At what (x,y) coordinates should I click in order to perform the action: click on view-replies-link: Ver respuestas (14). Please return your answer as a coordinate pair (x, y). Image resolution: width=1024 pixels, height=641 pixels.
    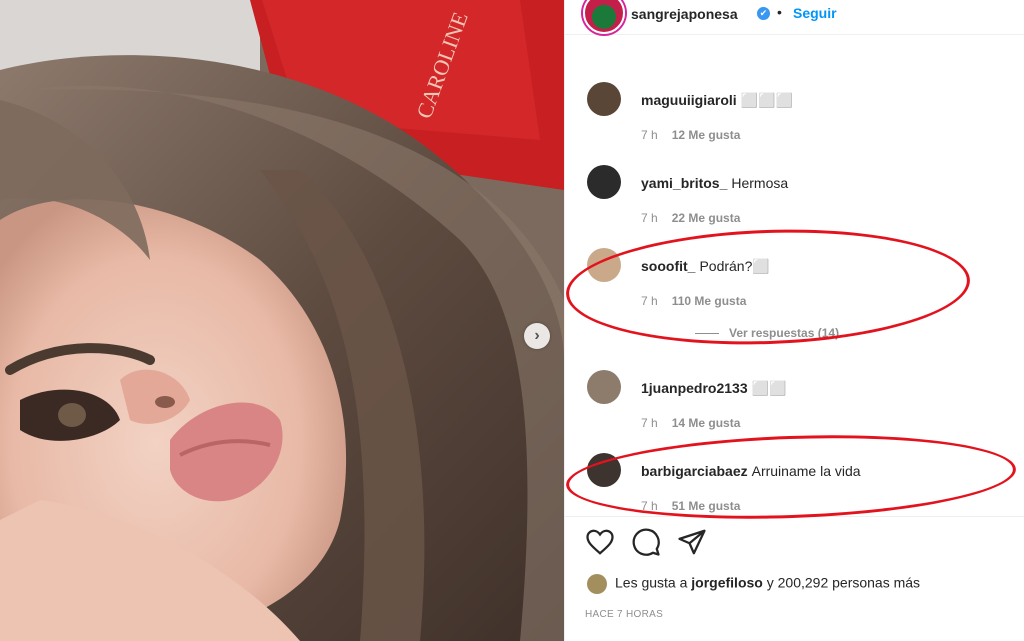
    Looking at the image, I should click on (767, 333).